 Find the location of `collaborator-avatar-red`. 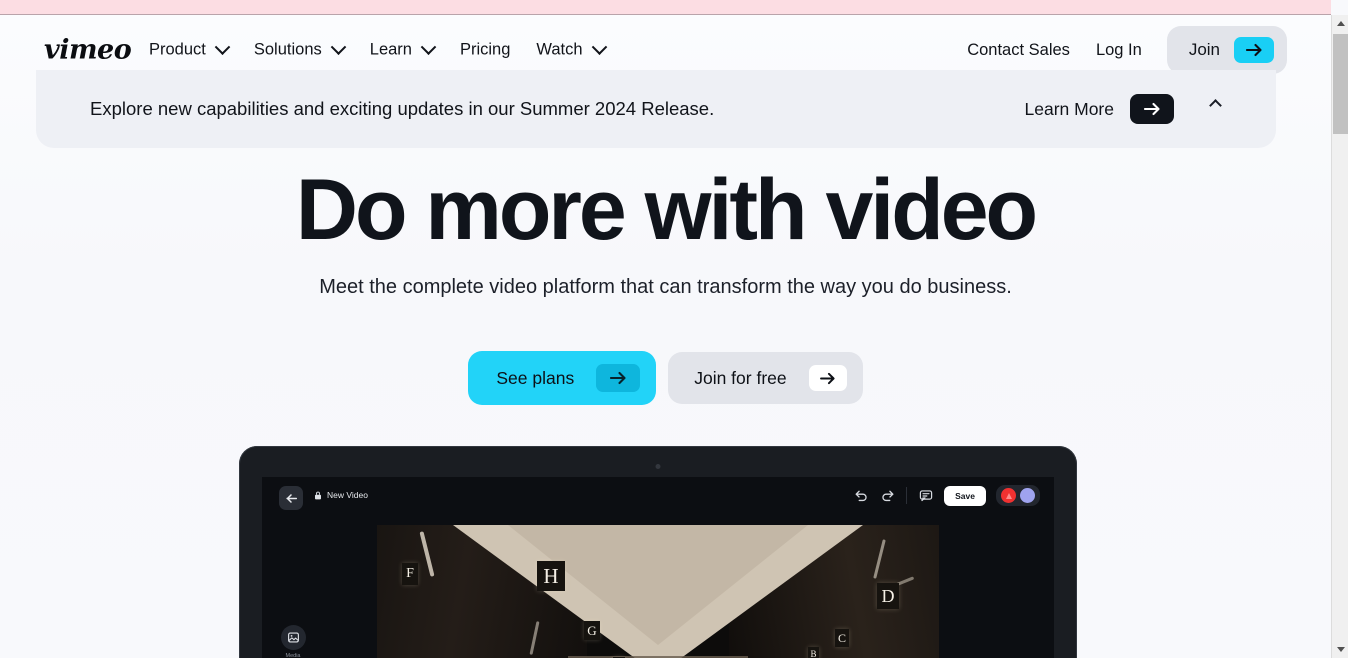

collaborator-avatar-red is located at coordinates (1008, 495).